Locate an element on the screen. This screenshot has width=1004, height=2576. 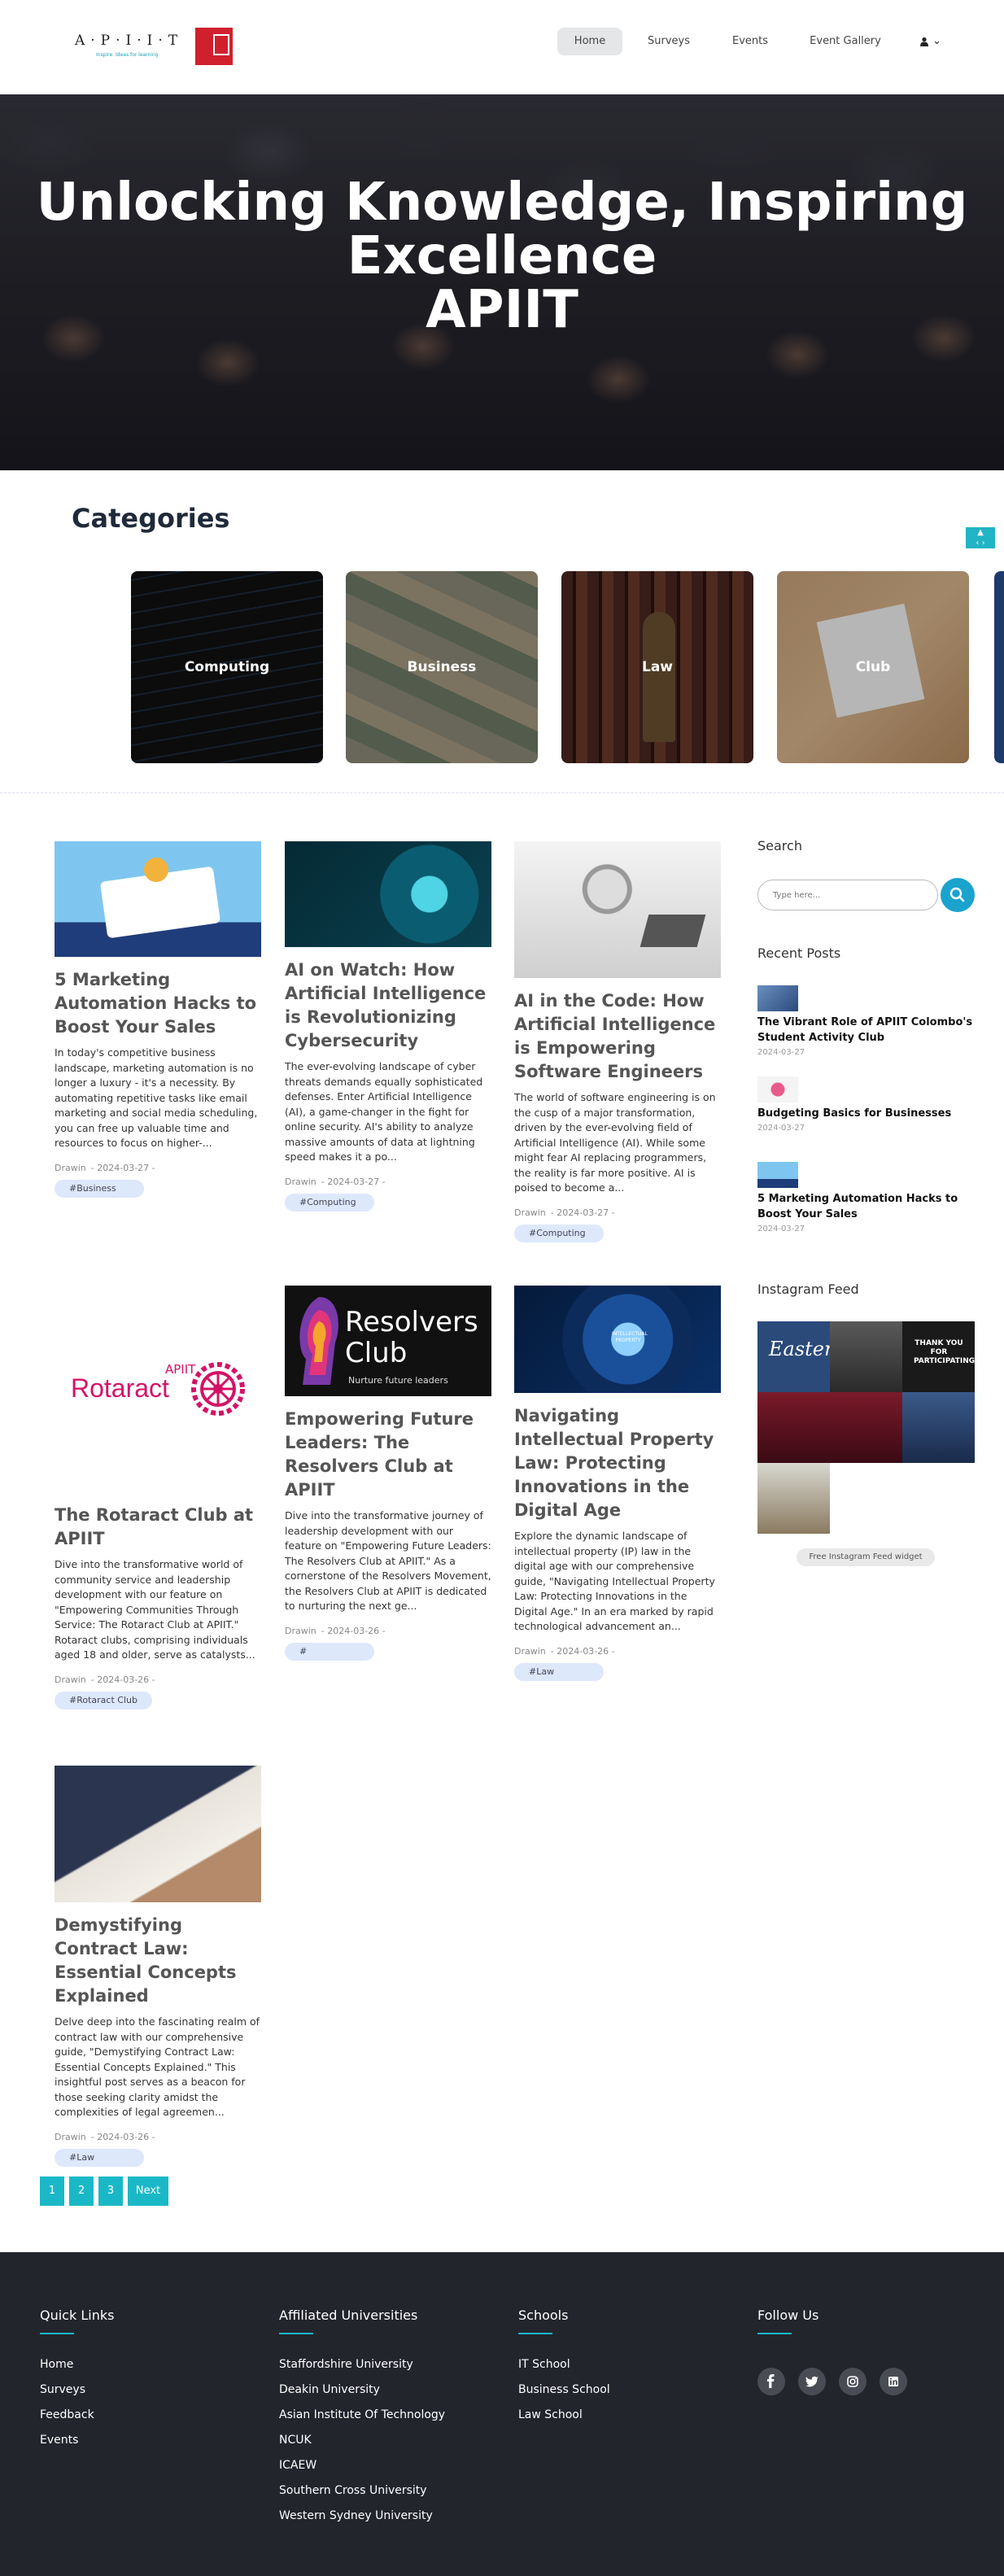
post-tag: #Rotaract Club is located at coordinates (103, 1700).